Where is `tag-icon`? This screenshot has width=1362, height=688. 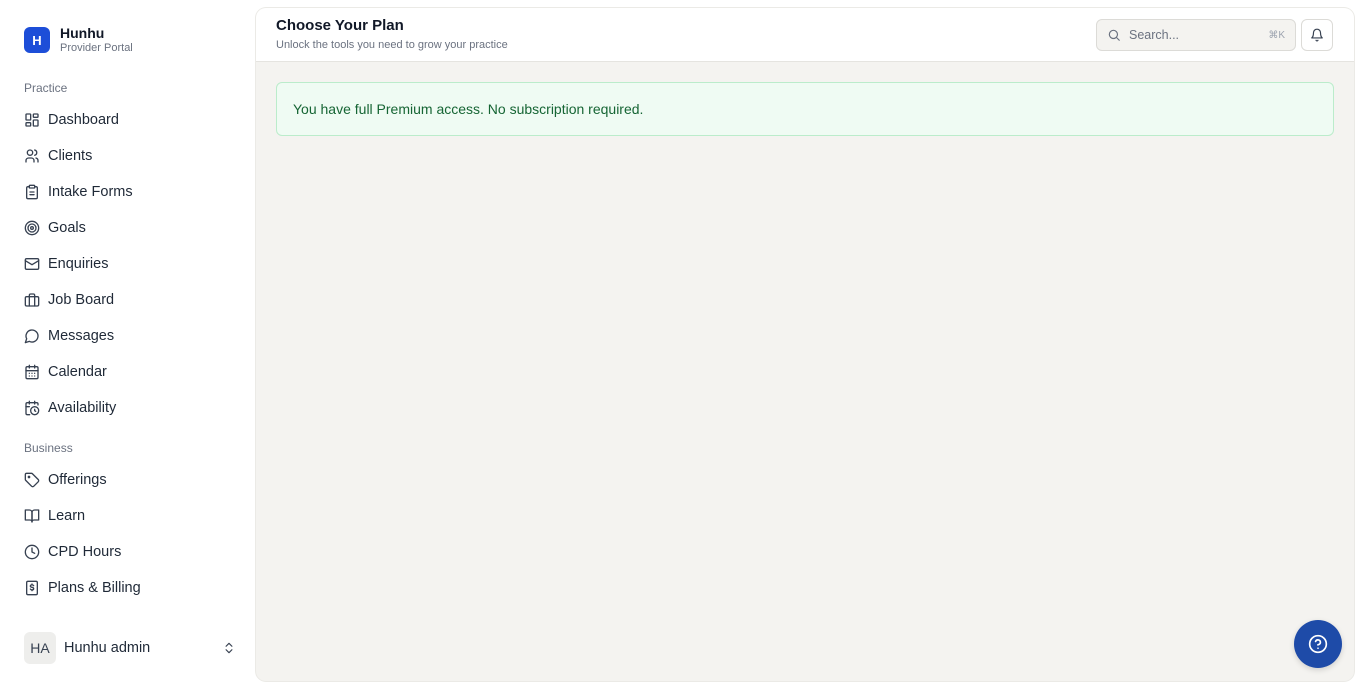 tag-icon is located at coordinates (32, 480).